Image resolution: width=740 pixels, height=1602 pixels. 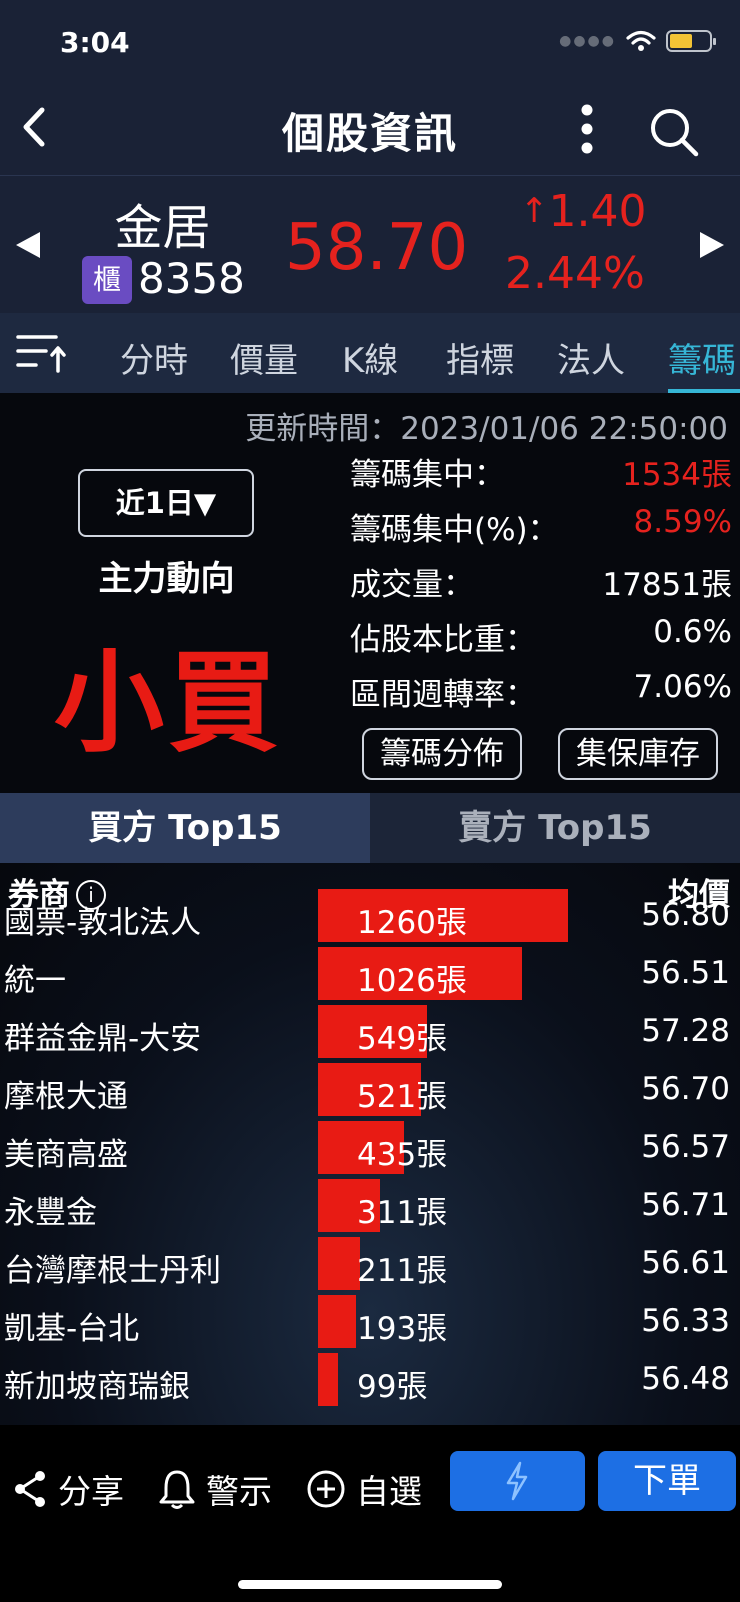 I want to click on metric-row: 區間週轉率： 7.06%, so click(x=541, y=692).